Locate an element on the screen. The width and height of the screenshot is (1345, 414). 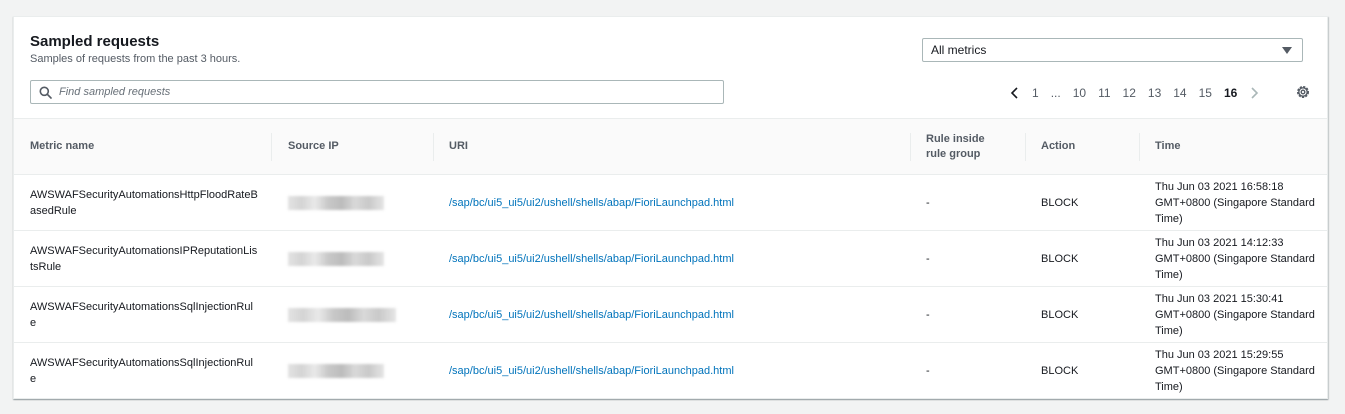
column-header-metric: Metric name is located at coordinates (62, 146).